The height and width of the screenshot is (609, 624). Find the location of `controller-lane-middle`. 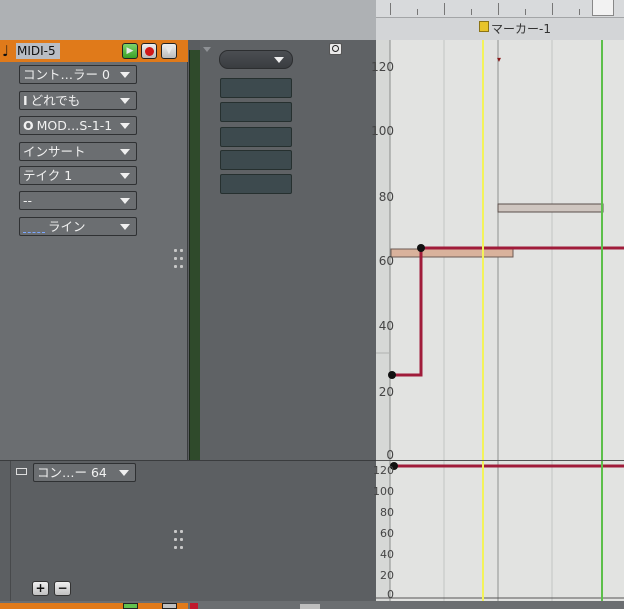

controller-lane-middle is located at coordinates (282, 530).